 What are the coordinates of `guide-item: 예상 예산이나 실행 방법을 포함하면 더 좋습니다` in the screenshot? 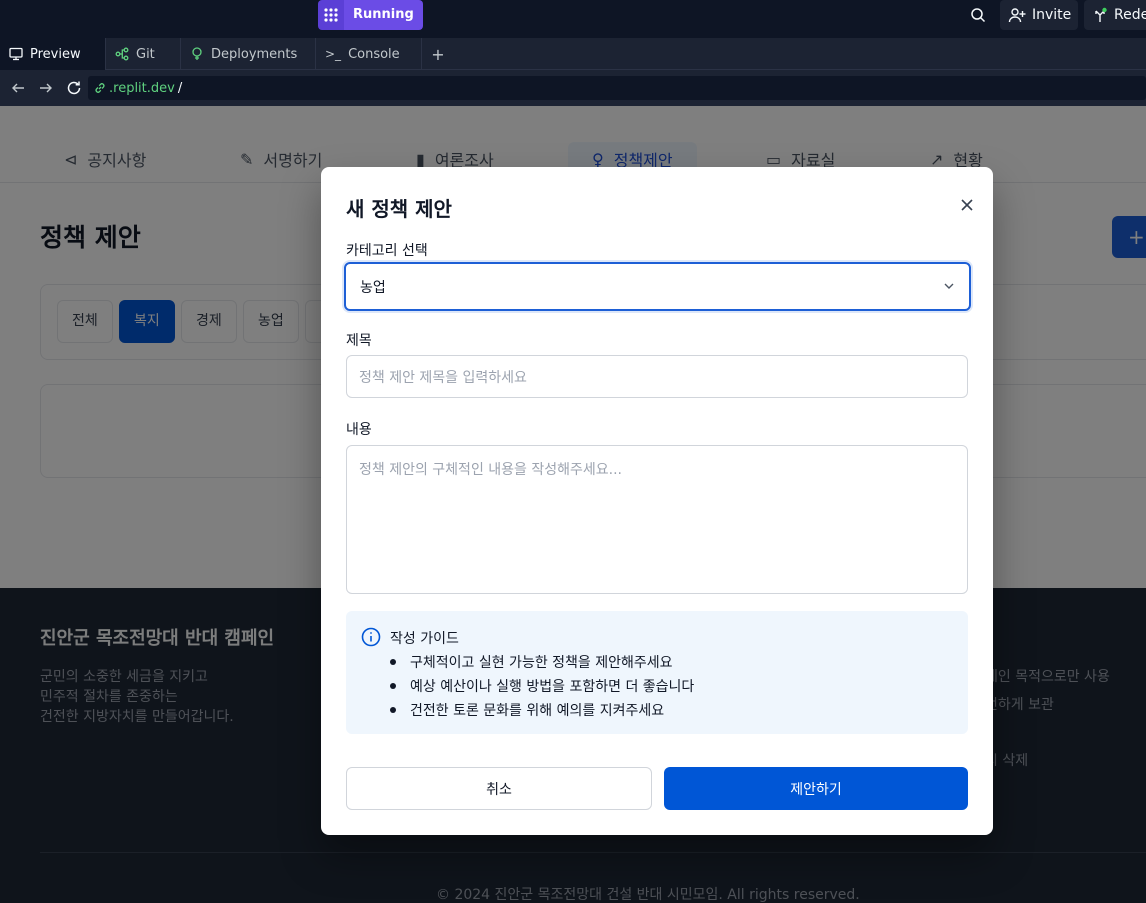 It's located at (542, 686).